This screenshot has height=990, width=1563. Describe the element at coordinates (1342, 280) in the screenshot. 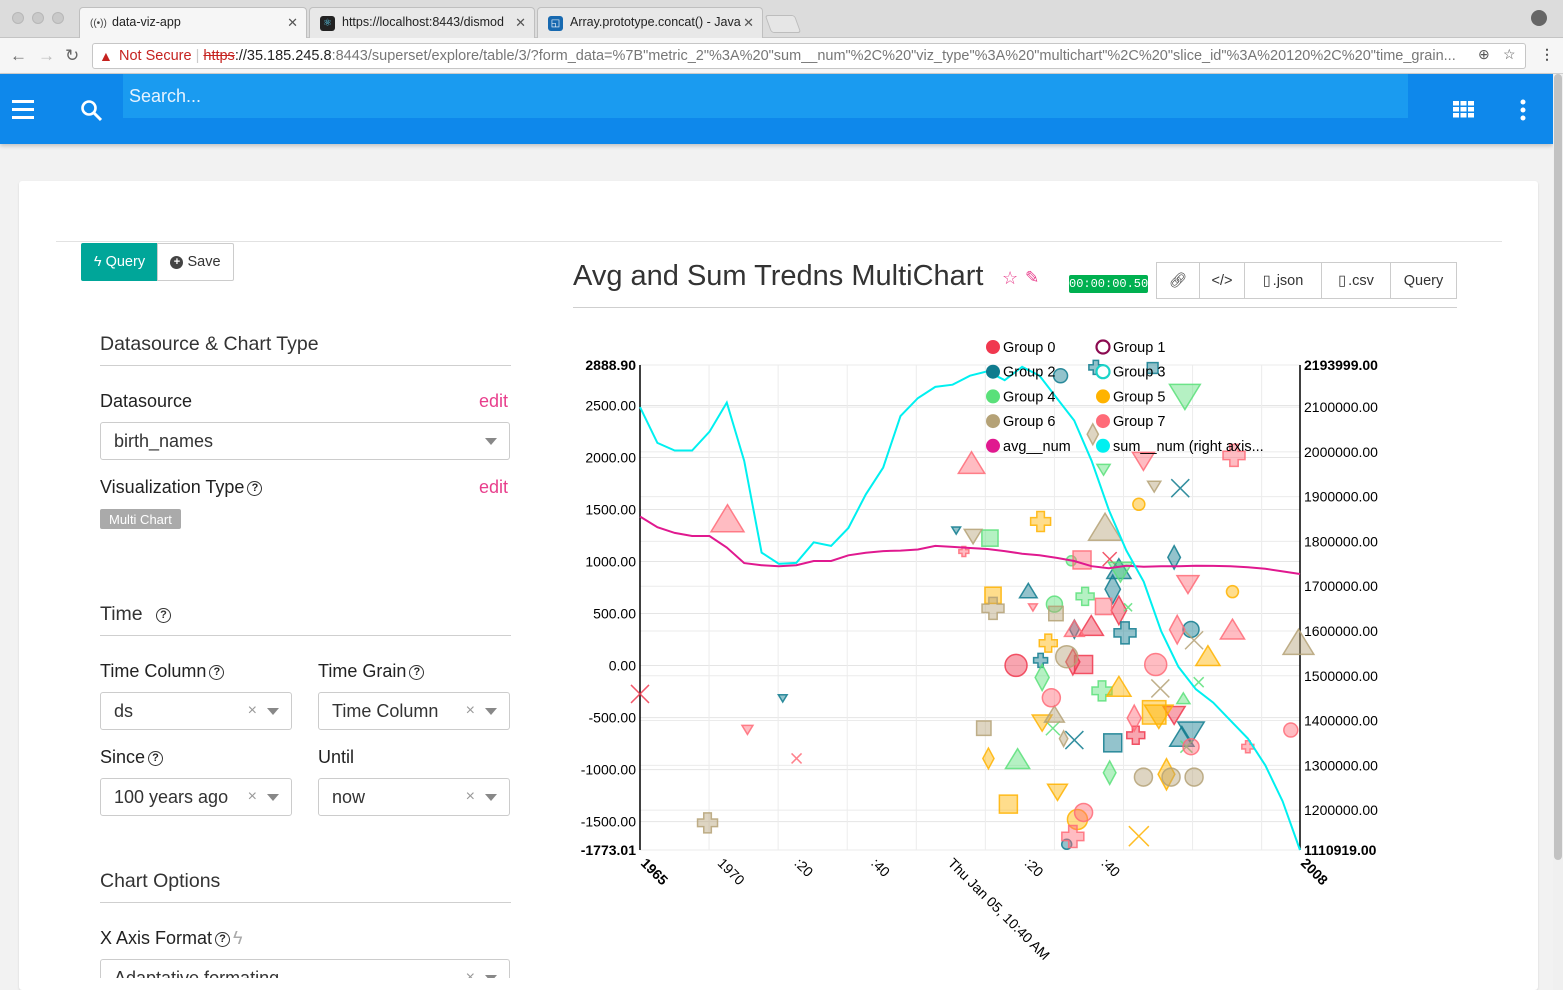

I see `file-text-icon: ▯` at that location.